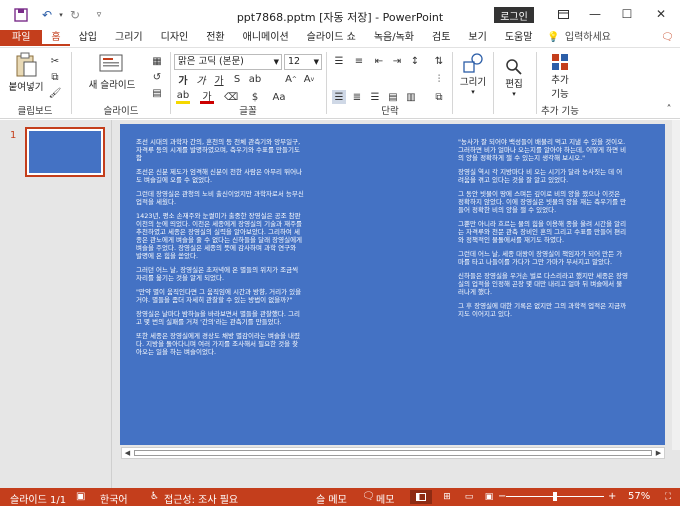 Image resolution: width=680 pixels, height=506 pixels. Describe the element at coordinates (154, 496) in the screenshot. I see `accessibility-icon: ♿` at that location.